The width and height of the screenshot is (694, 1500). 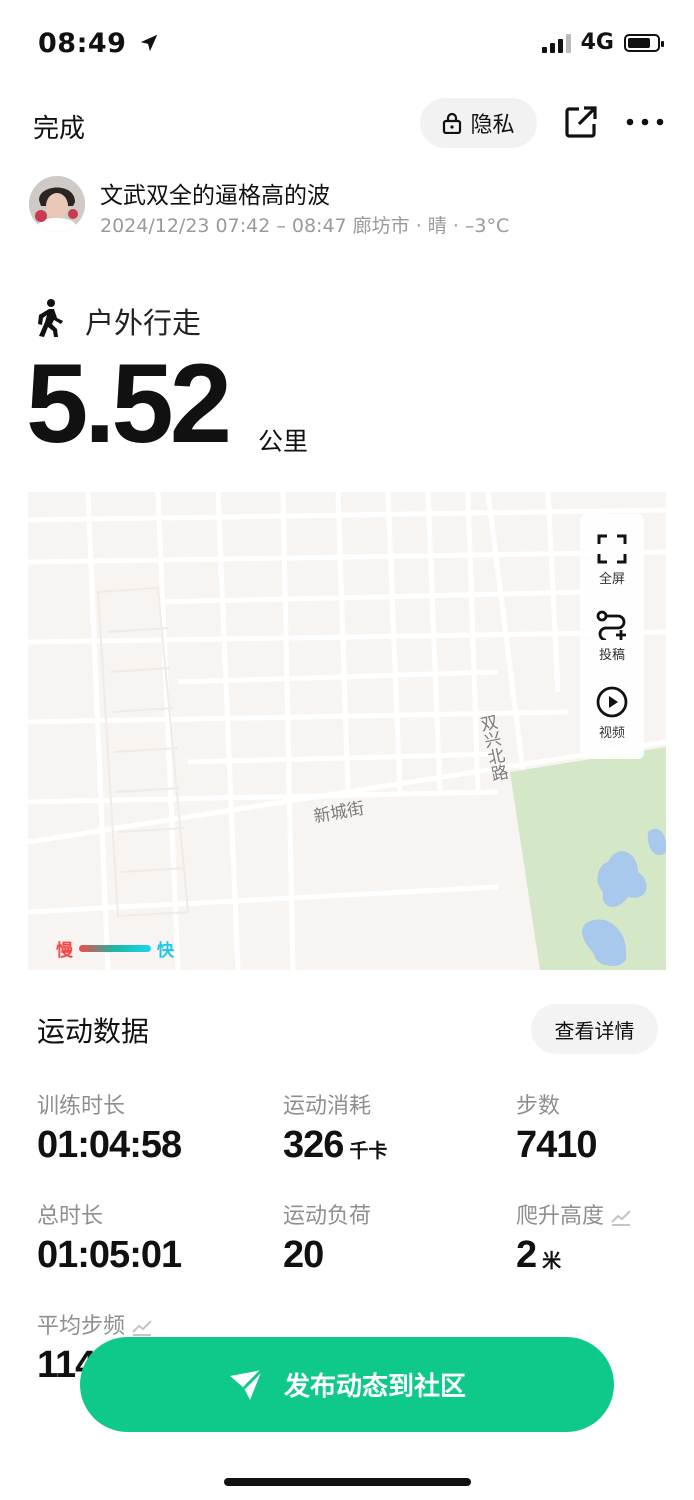 What do you see at coordinates (612, 702) in the screenshot?
I see `play-icon` at bounding box center [612, 702].